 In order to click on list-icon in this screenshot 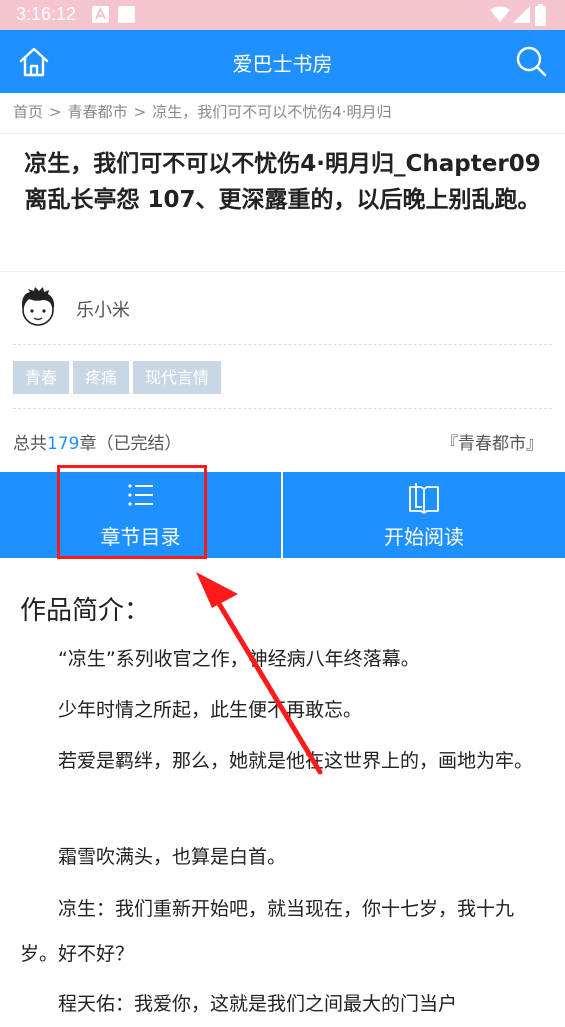, I will do `click(140, 495)`.